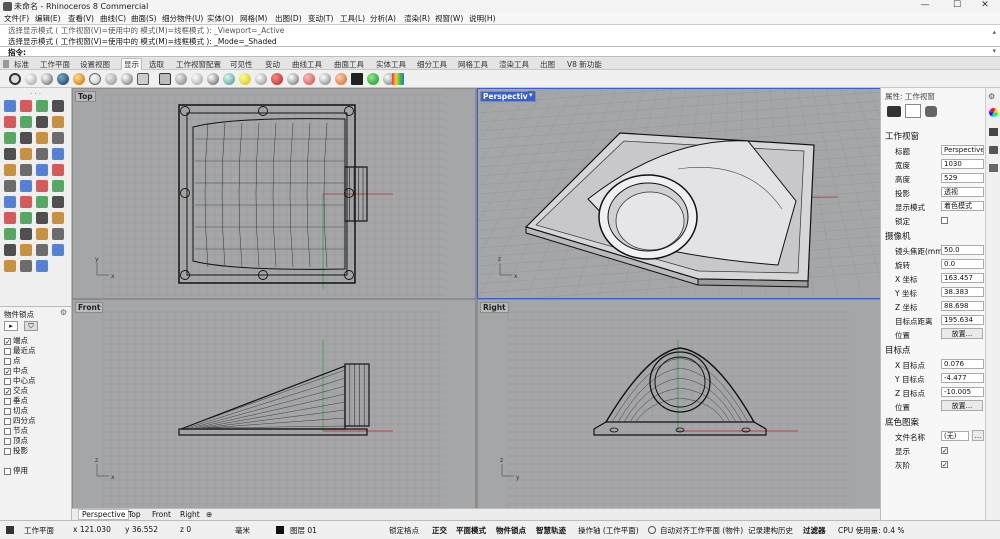 Image resolution: width=1000 pixels, height=539 pixels. What do you see at coordinates (994, 32) in the screenshot?
I see `history-scroll-icon: ▴` at bounding box center [994, 32].